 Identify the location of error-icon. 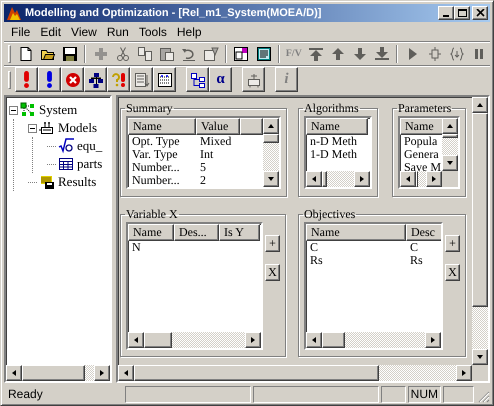
(72, 80).